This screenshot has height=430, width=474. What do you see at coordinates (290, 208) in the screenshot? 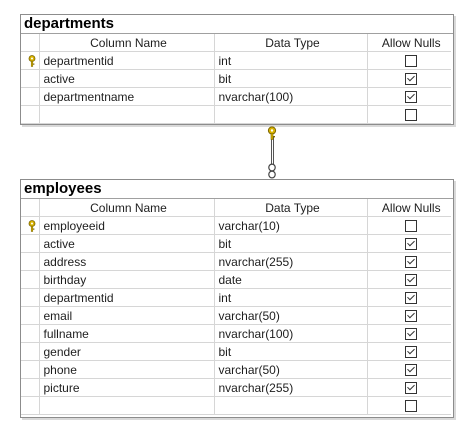
I see `data-type-header: Data Type` at bounding box center [290, 208].